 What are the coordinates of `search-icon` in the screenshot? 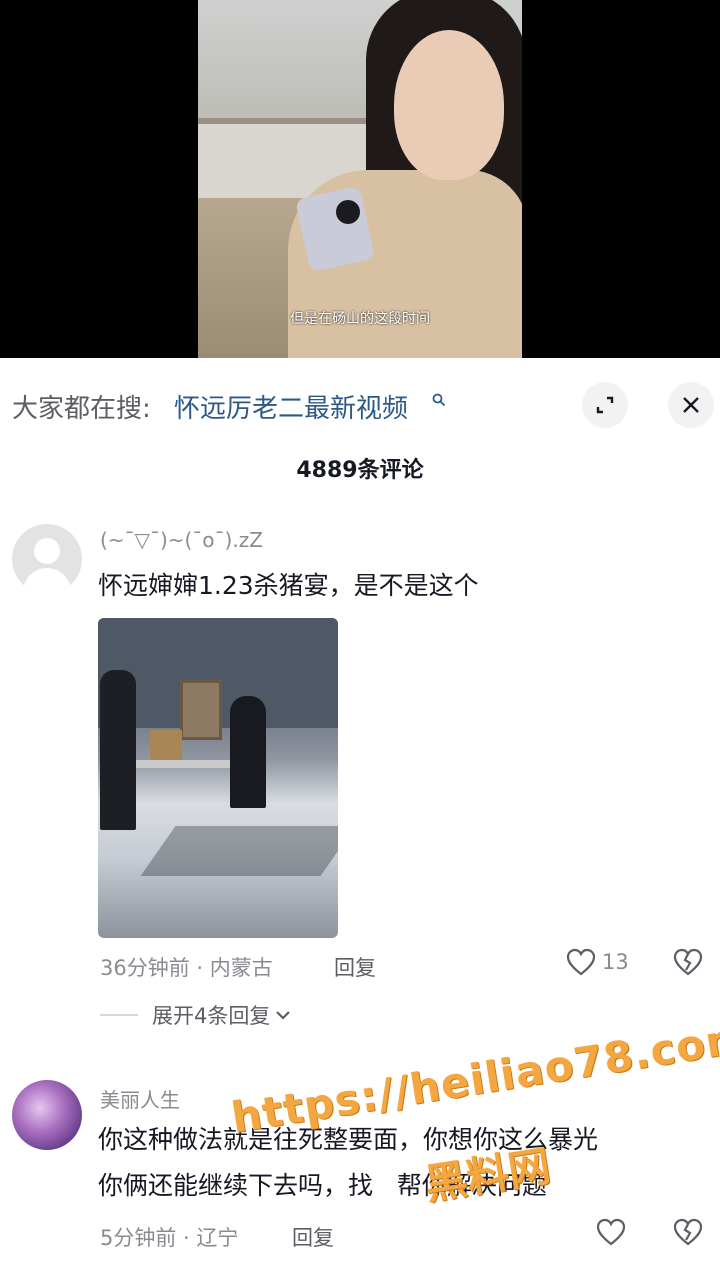 It's located at (439, 401).